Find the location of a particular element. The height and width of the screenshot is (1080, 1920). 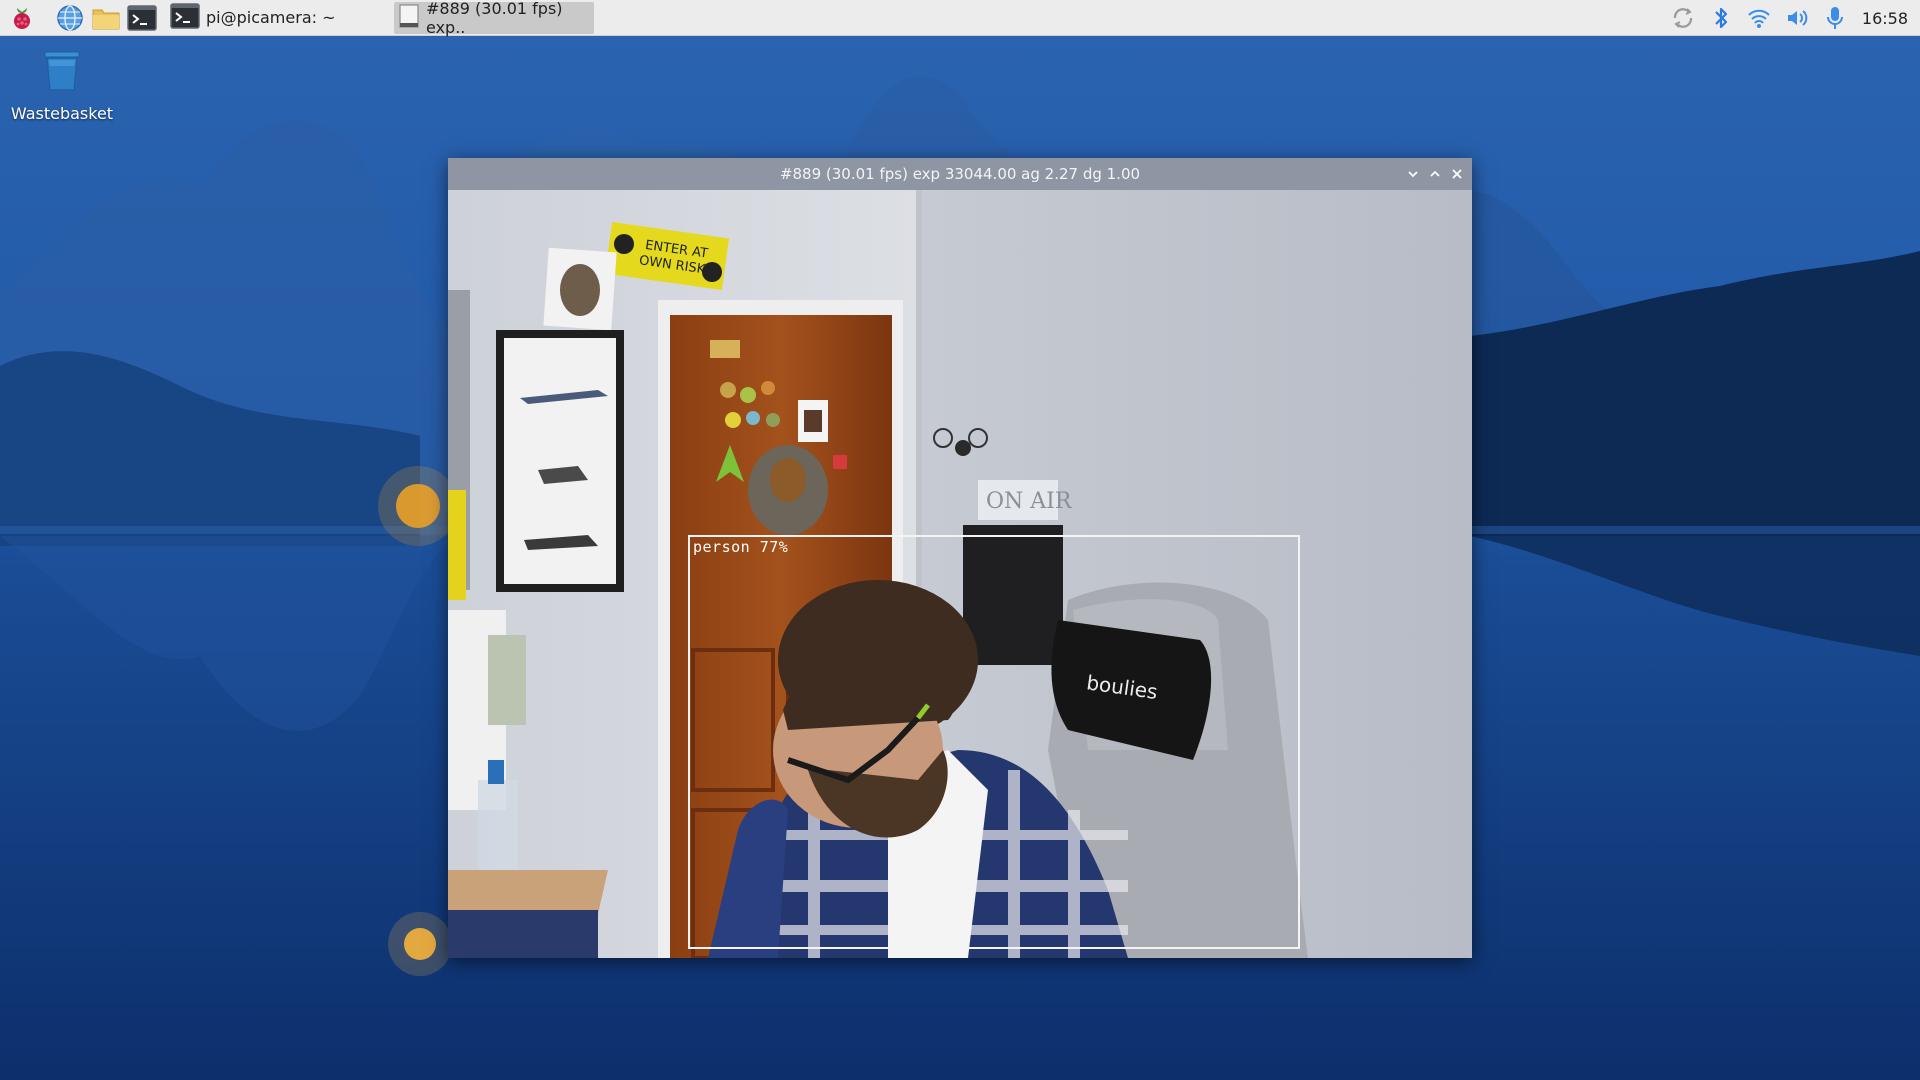

detection-label: person 77% is located at coordinates (741, 547).